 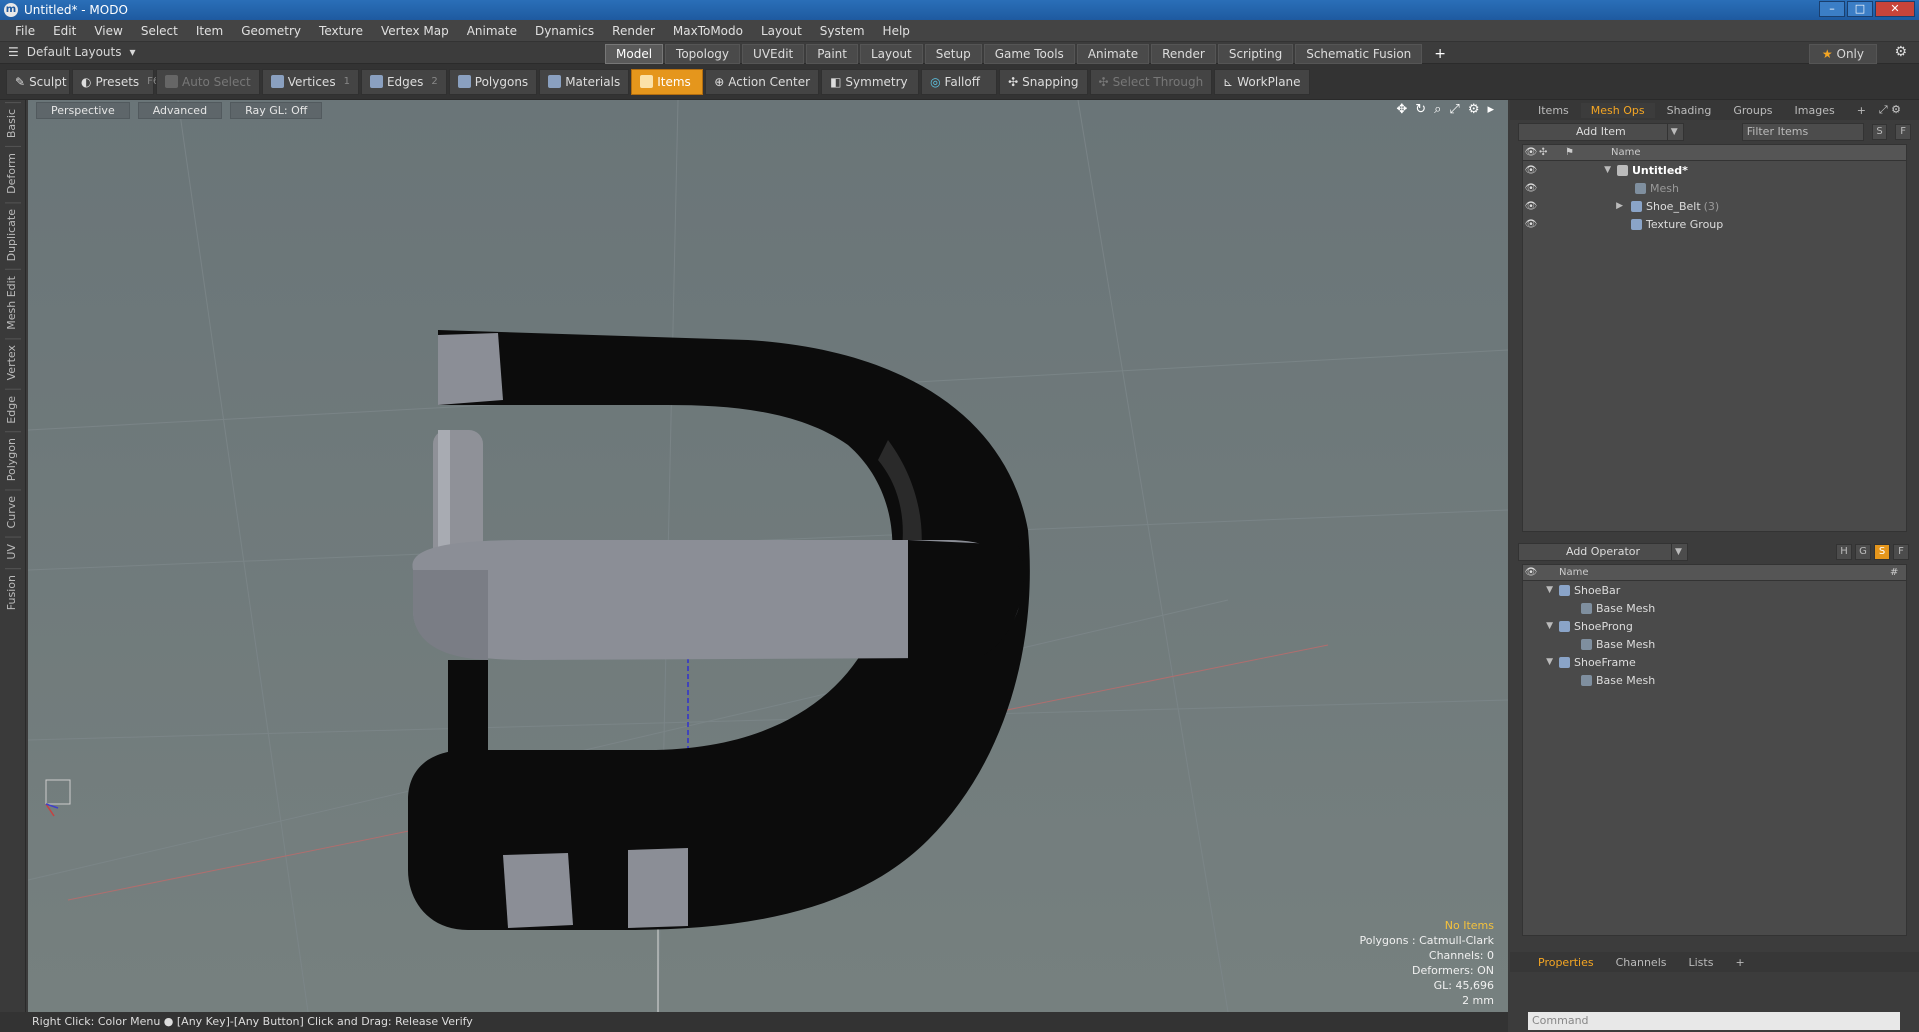 What do you see at coordinates (762, 81) in the screenshot?
I see `action-center-button: ⊕ Action Center` at bounding box center [762, 81].